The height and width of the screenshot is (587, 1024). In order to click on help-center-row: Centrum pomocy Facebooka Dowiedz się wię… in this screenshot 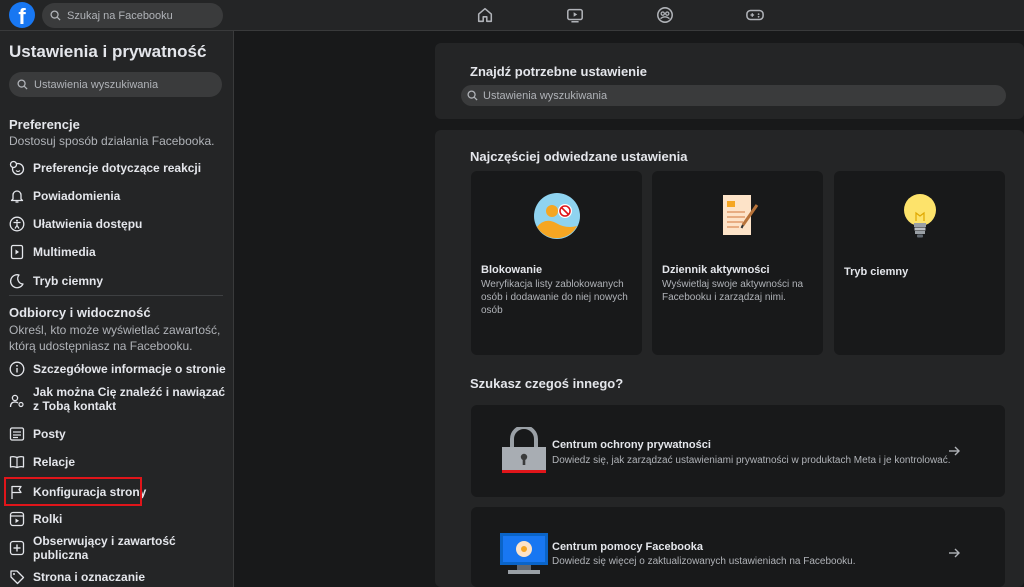, I will do `click(738, 547)`.